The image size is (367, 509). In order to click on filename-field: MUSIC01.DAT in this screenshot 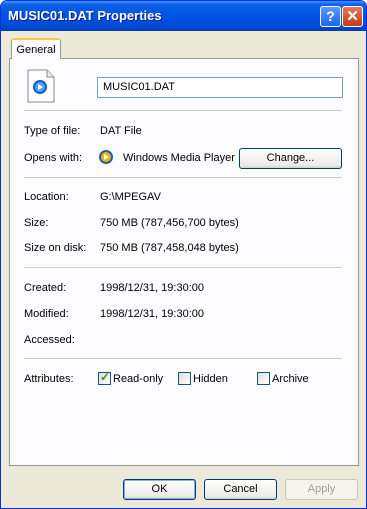, I will do `click(220, 87)`.